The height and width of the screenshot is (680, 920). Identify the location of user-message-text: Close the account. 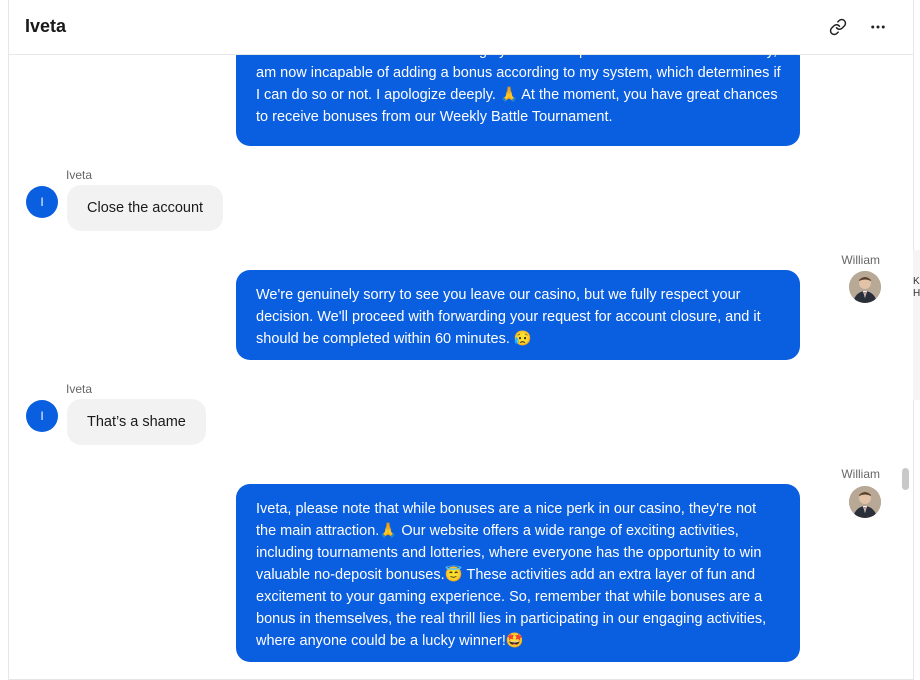
(145, 208).